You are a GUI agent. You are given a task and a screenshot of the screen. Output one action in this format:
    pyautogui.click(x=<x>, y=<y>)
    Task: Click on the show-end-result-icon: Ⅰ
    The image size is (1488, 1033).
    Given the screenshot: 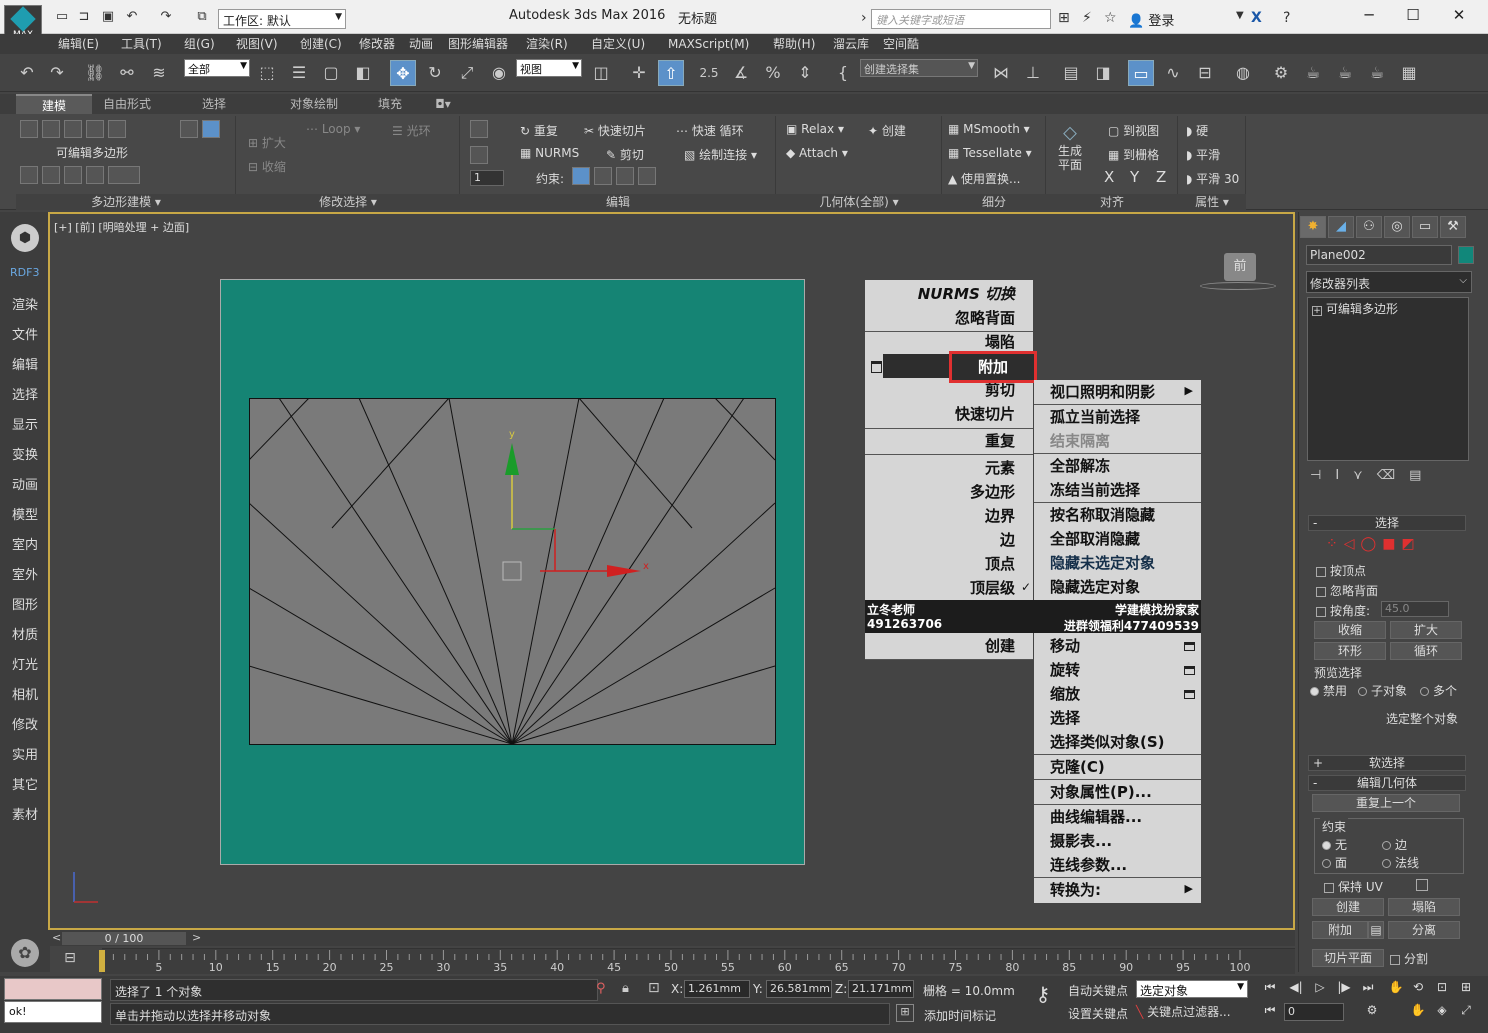 What is the action you would take?
    pyautogui.click(x=1344, y=475)
    